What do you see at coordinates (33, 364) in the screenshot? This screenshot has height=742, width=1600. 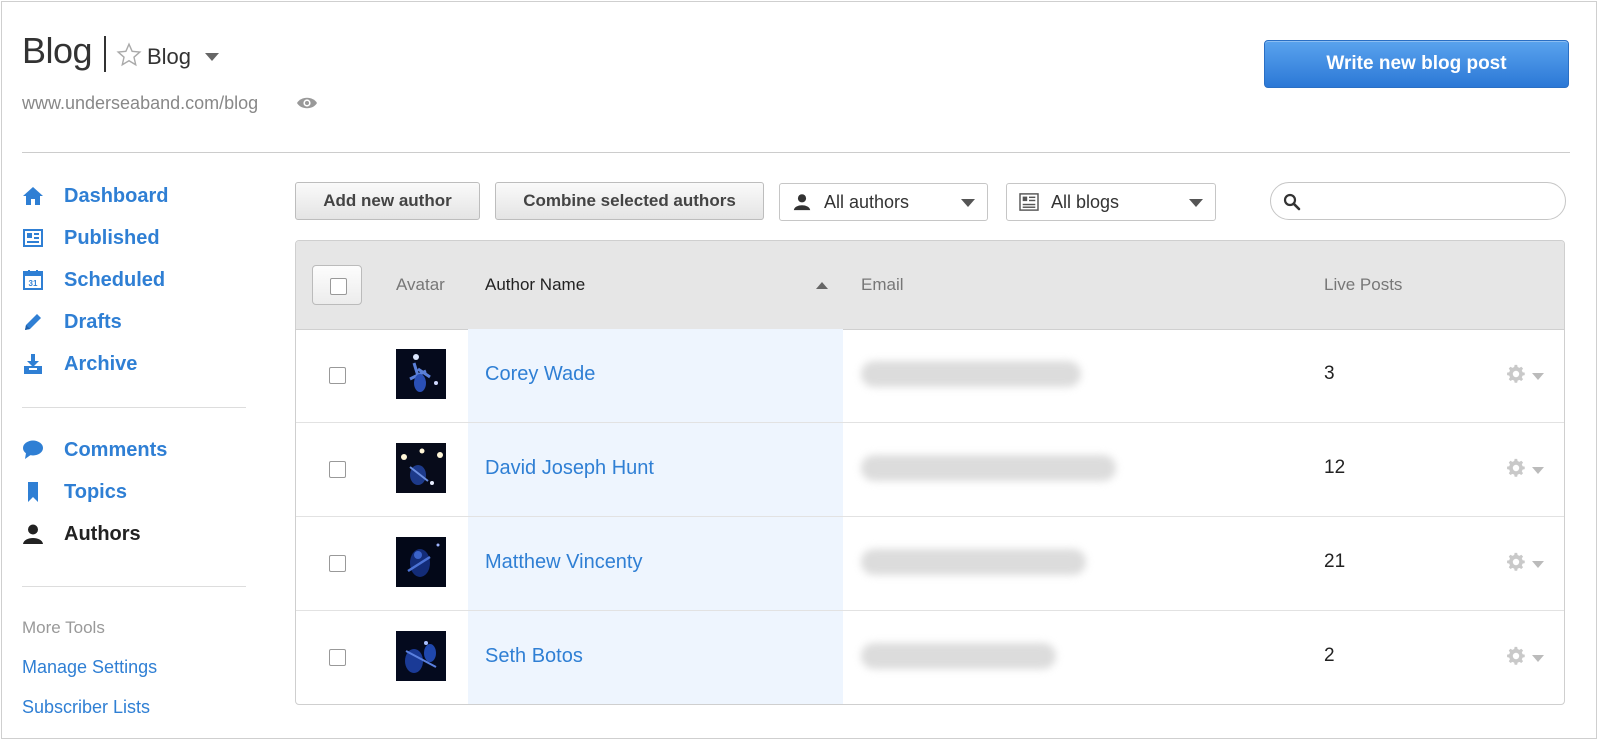 I see `archive-icon` at bounding box center [33, 364].